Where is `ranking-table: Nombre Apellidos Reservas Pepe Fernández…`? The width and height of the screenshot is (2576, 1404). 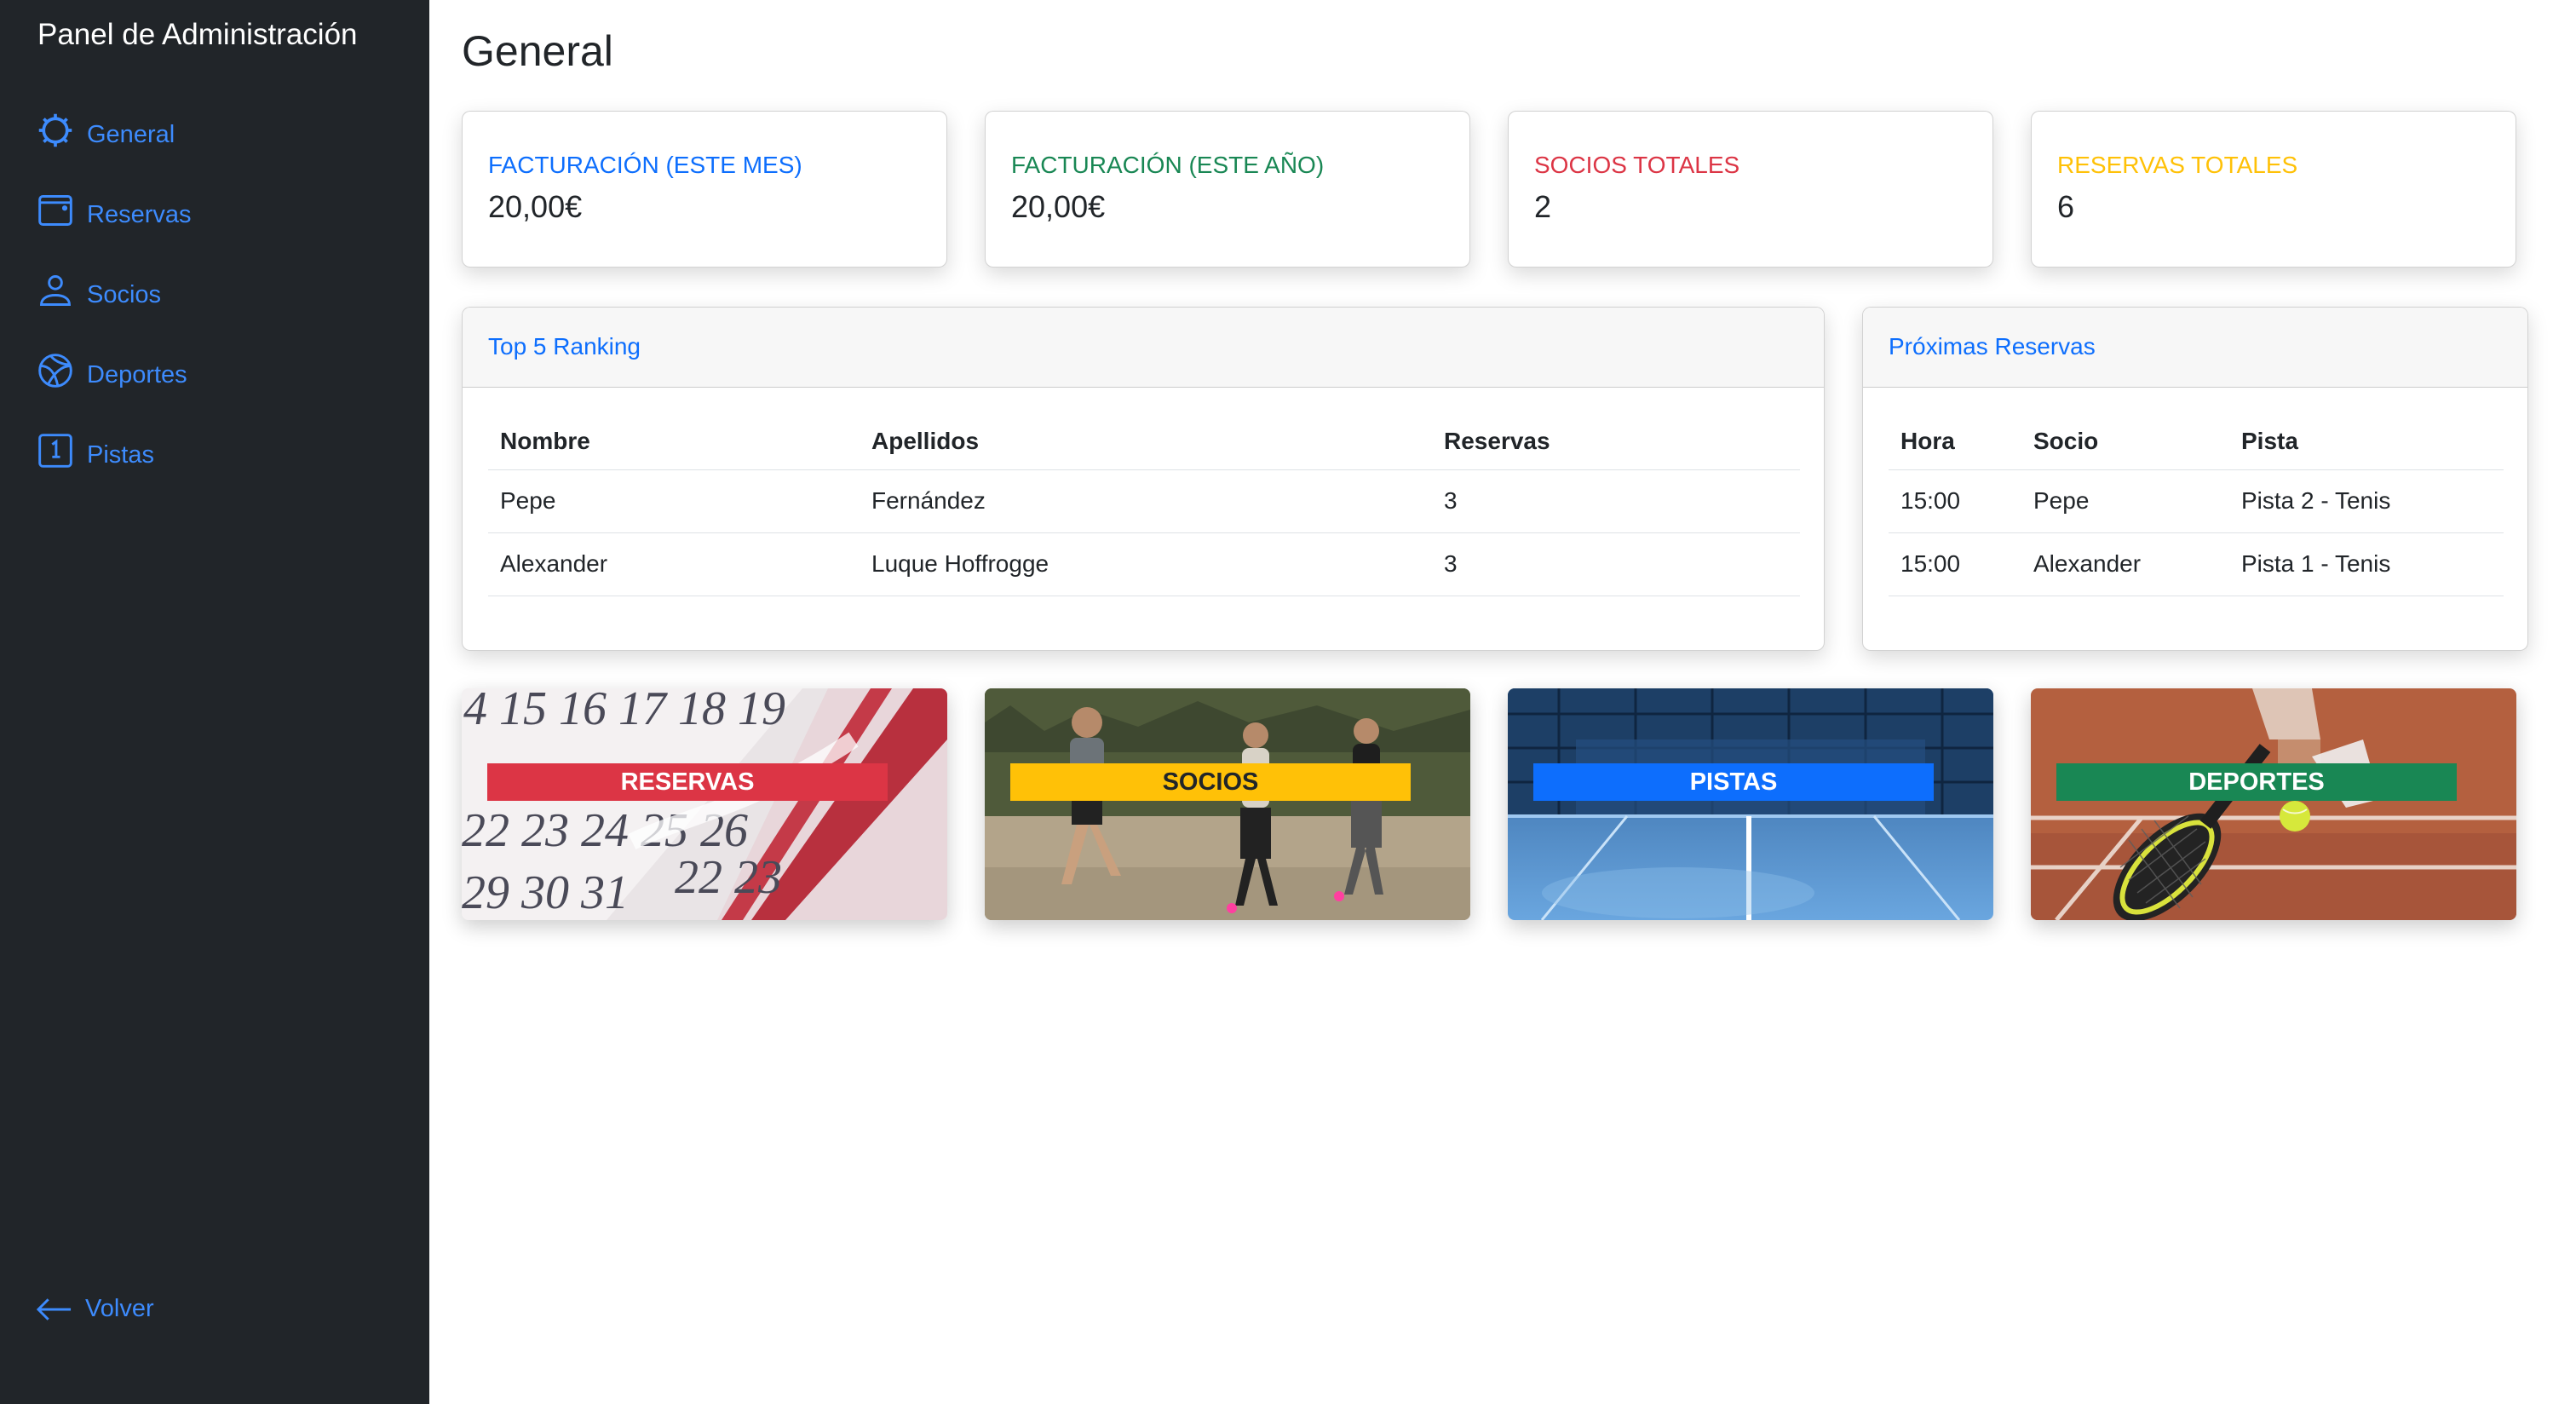
ranking-table: Nombre Apellidos Reservas Pepe Fernández… is located at coordinates (1144, 504).